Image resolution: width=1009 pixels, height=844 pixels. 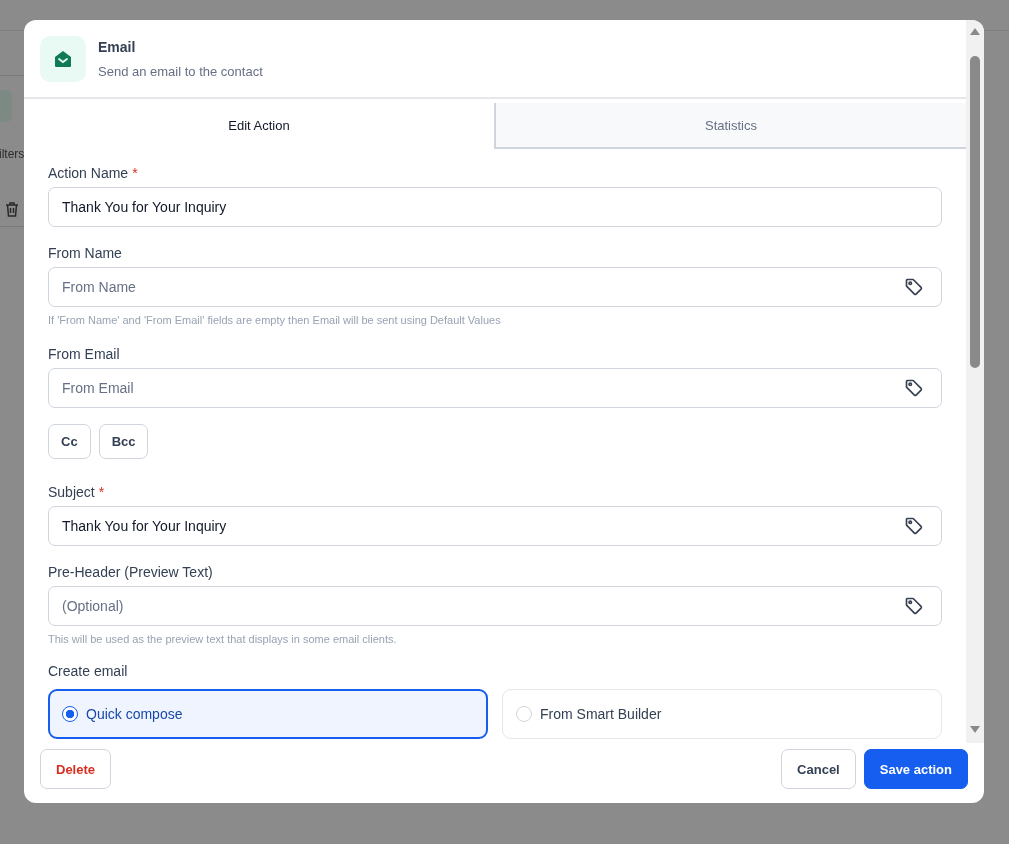 I want to click on field-label: From Email, so click(x=84, y=354).